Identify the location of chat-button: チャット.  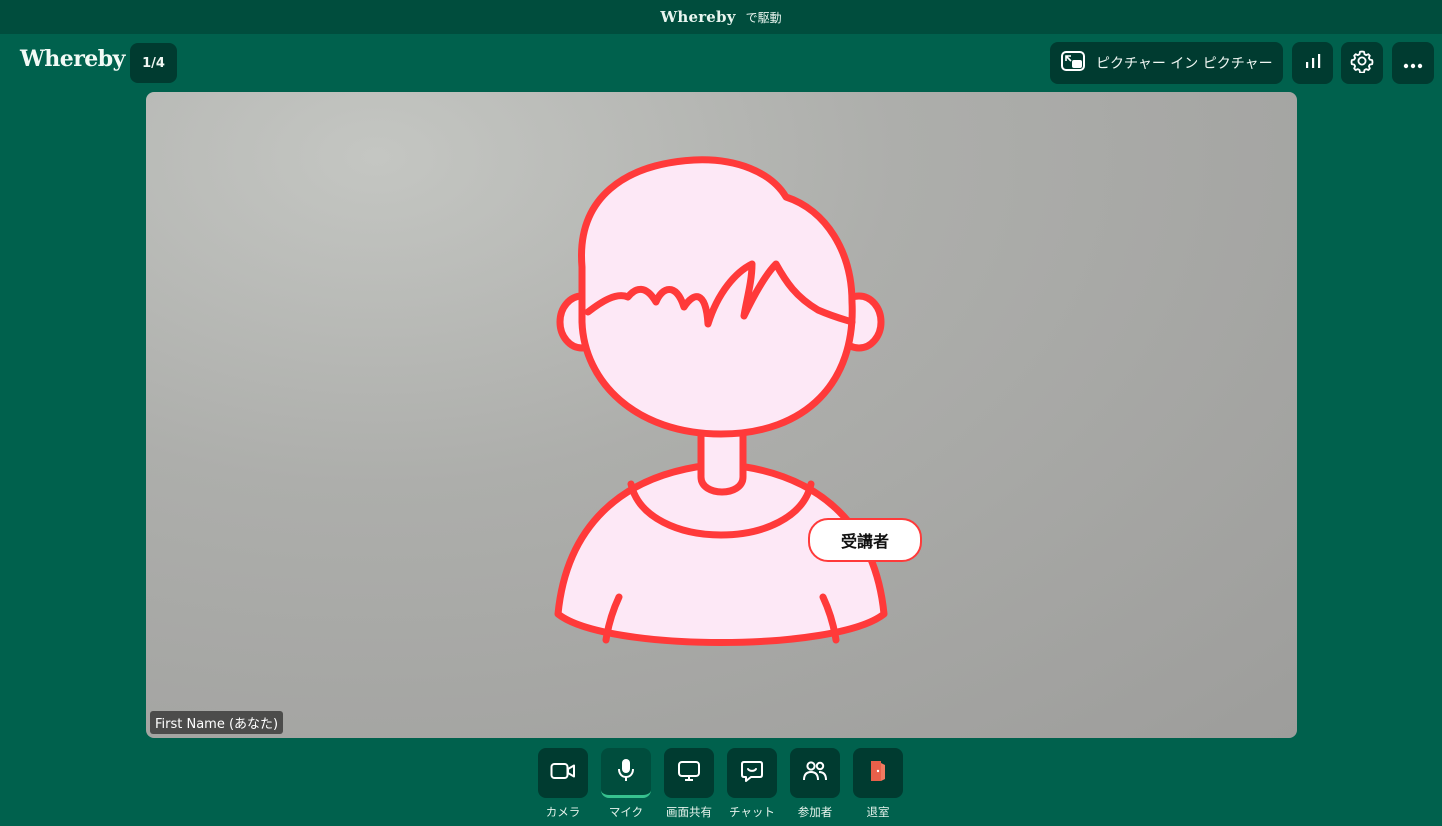
(752, 787).